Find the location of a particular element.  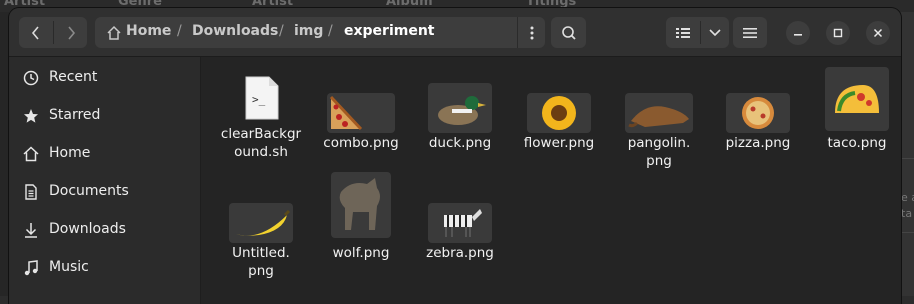

chevron-left-icon is located at coordinates (35, 32).